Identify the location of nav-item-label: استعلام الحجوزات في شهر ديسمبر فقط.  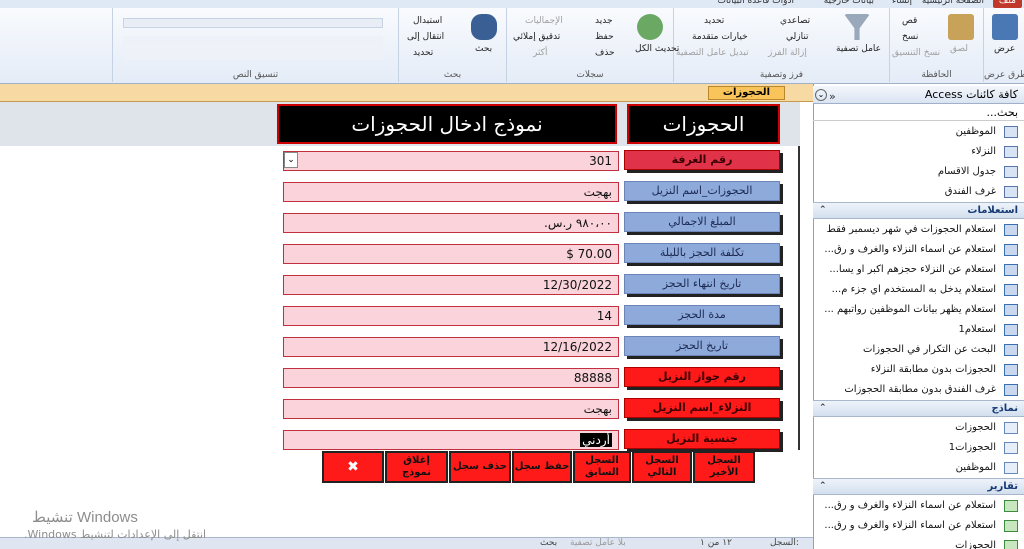
(911, 229).